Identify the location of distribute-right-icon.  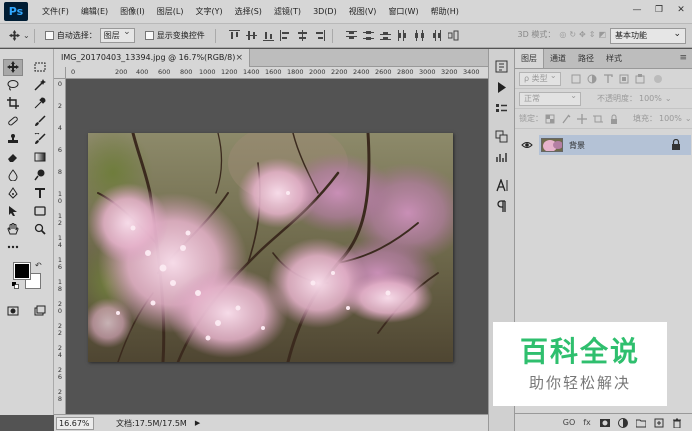
(436, 35).